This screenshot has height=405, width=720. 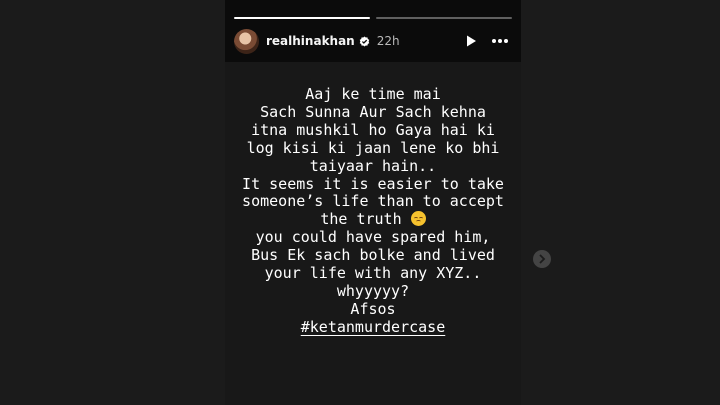 I want to click on progress-fill, so click(x=302, y=18).